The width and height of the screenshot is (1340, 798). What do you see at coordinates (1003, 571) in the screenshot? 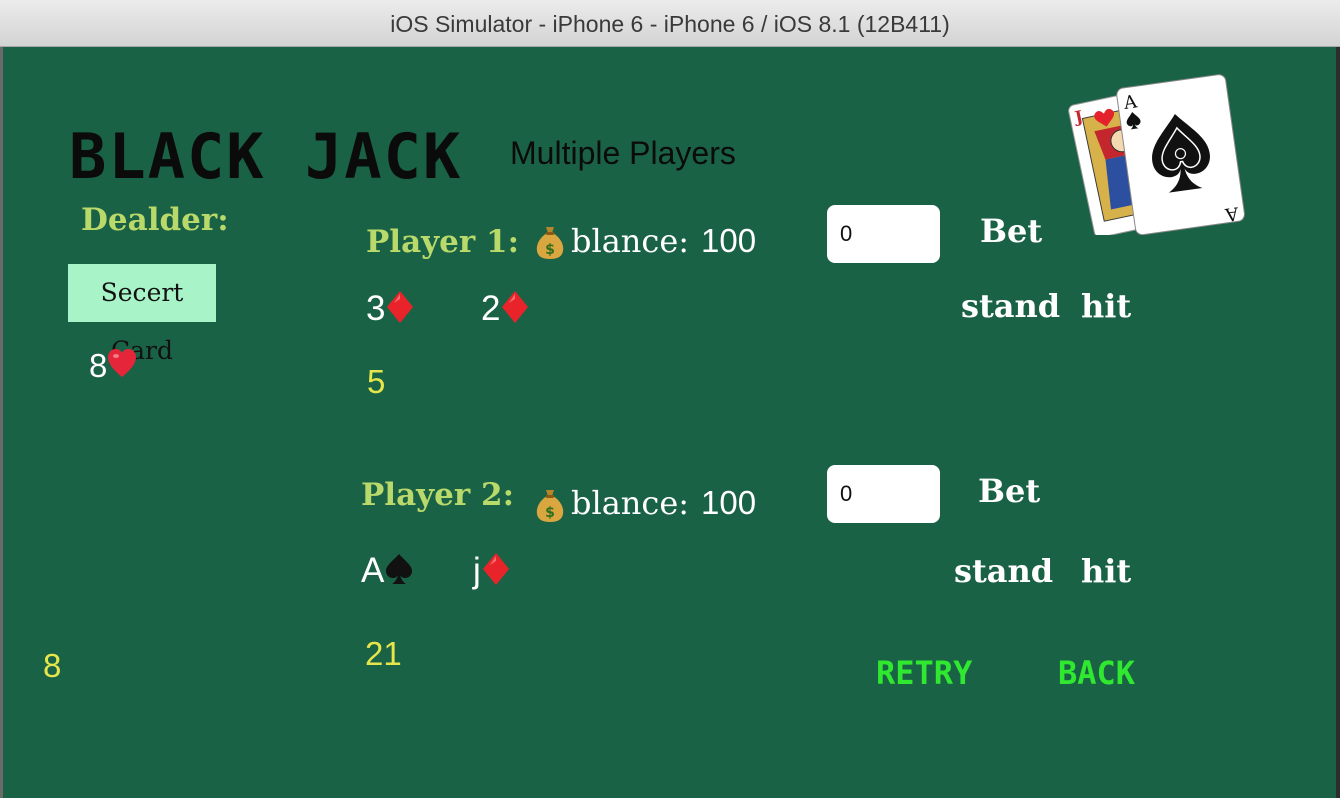
I see `player-2-stand-button: stand` at bounding box center [1003, 571].